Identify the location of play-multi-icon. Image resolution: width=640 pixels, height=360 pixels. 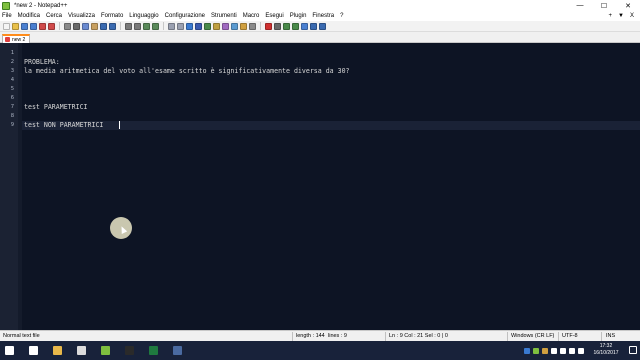
(295, 26).